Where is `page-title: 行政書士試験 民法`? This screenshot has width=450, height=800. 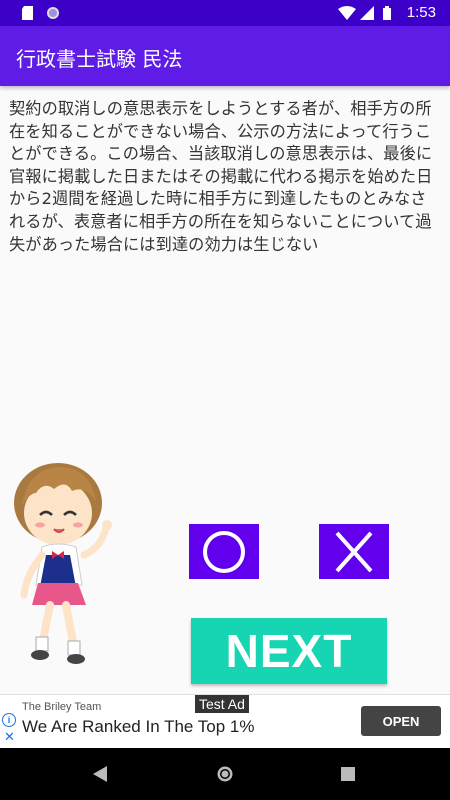
page-title: 行政書士試験 民法 is located at coordinates (99, 59).